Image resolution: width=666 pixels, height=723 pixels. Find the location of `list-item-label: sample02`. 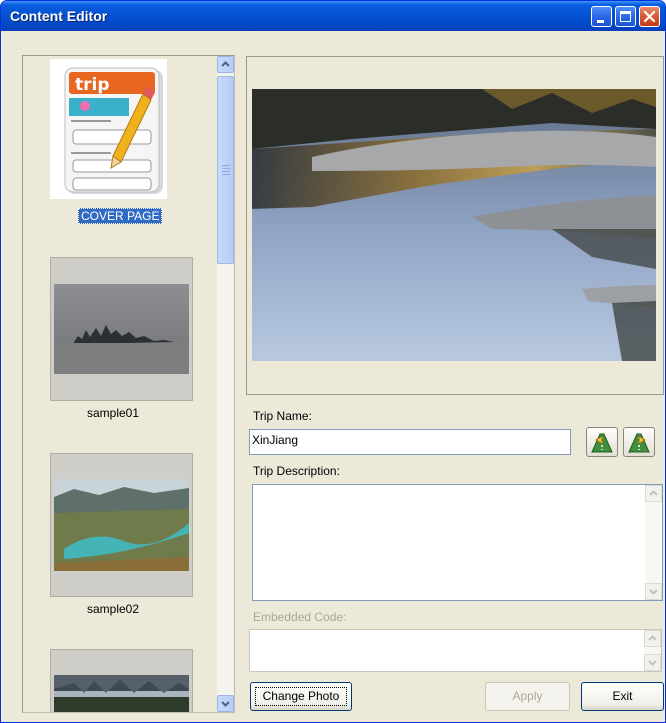

list-item-label: sample02 is located at coordinates (113, 609).